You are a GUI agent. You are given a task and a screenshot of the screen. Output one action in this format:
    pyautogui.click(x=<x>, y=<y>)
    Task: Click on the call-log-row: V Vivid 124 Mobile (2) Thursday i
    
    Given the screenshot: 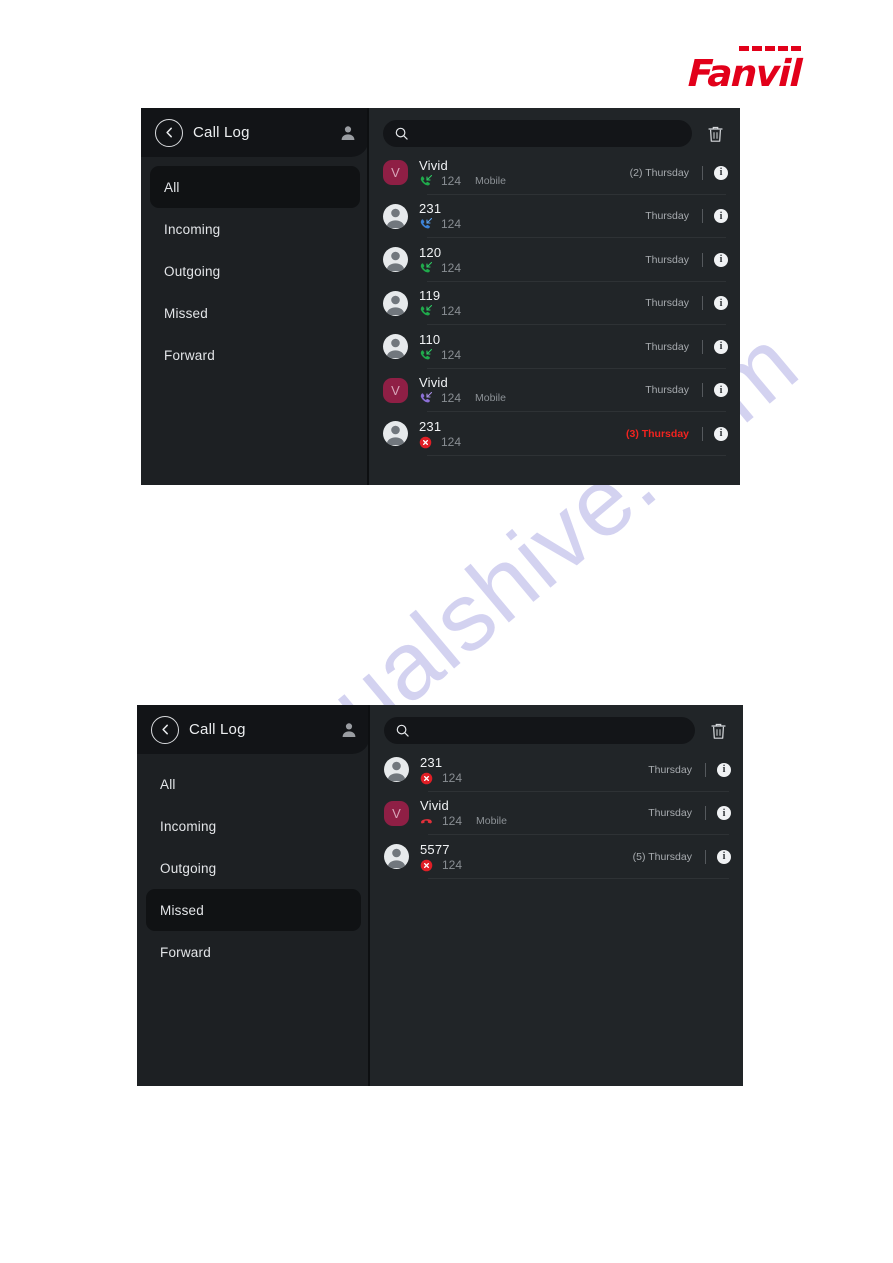 What is the action you would take?
    pyautogui.click(x=554, y=173)
    